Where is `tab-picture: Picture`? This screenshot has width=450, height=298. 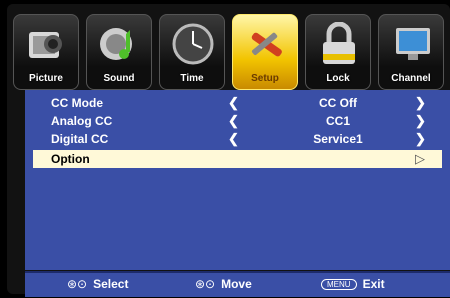 tab-picture: Picture is located at coordinates (46, 52).